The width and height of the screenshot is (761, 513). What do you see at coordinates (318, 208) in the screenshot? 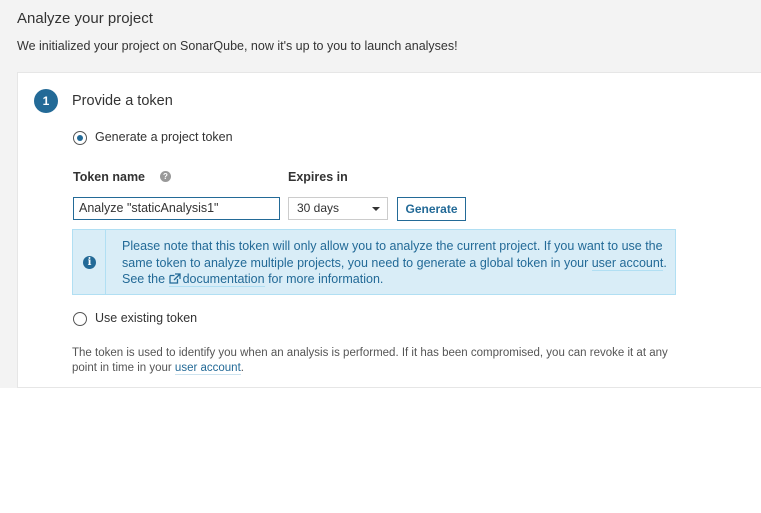
I see `expires-in-value: 30 days` at bounding box center [318, 208].